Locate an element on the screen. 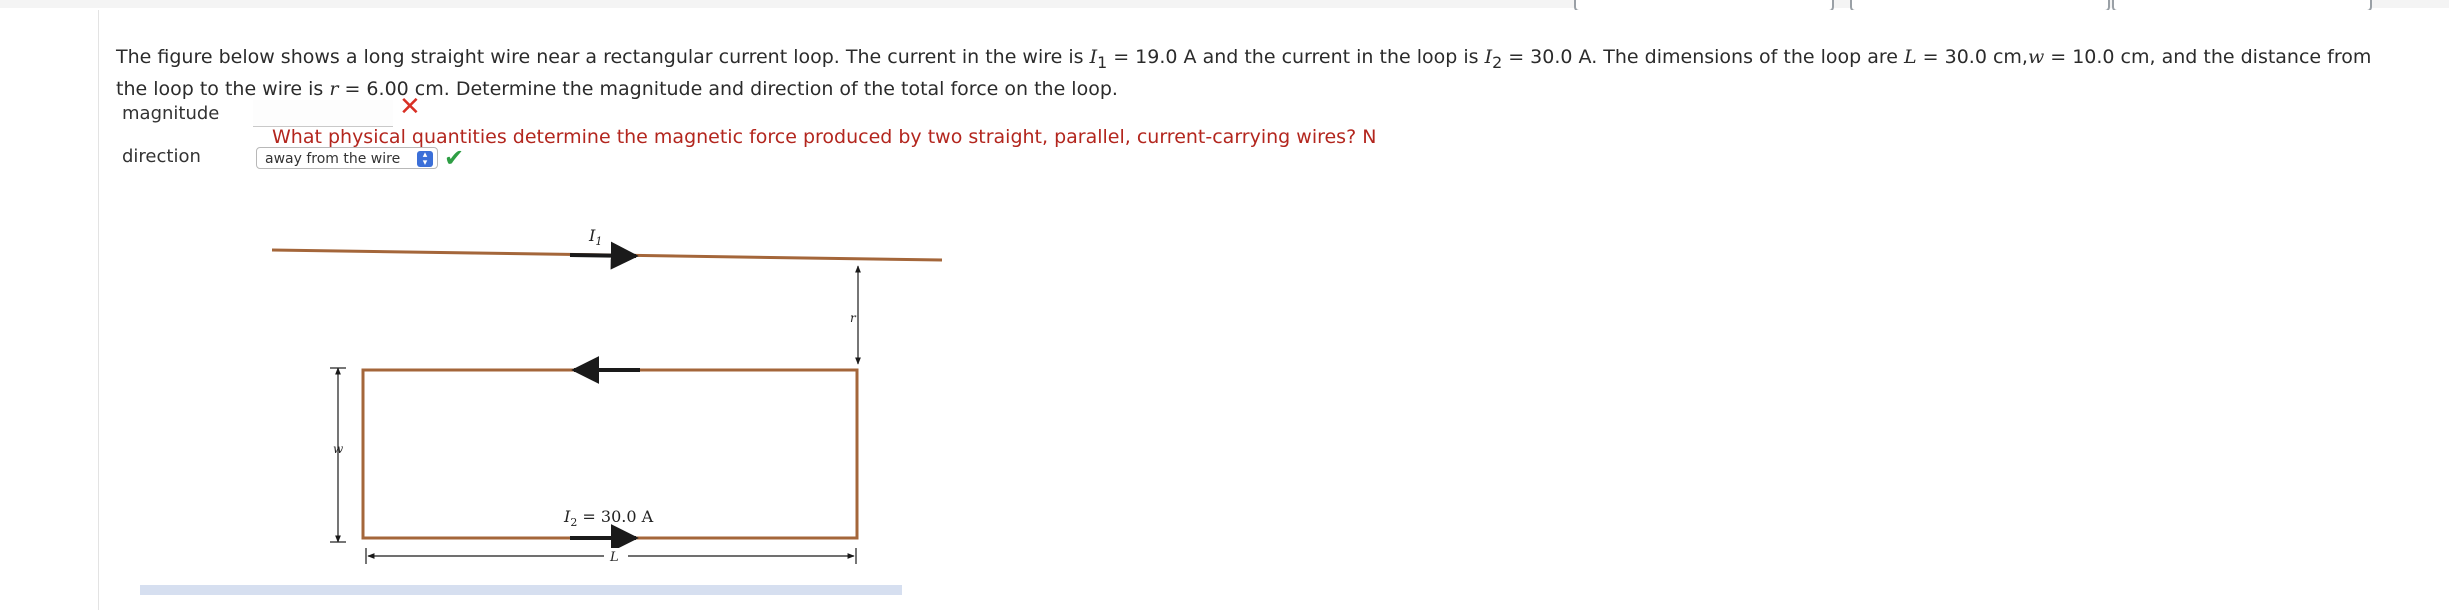 Image resolution: width=2449 pixels, height=610 pixels. i1-subscript: 1 is located at coordinates (1102, 62).